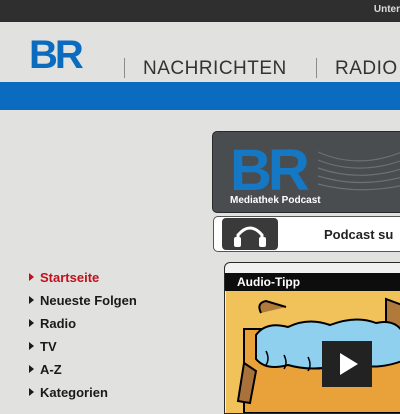  What do you see at coordinates (48, 346) in the screenshot?
I see `sidenav-item-label: TV` at bounding box center [48, 346].